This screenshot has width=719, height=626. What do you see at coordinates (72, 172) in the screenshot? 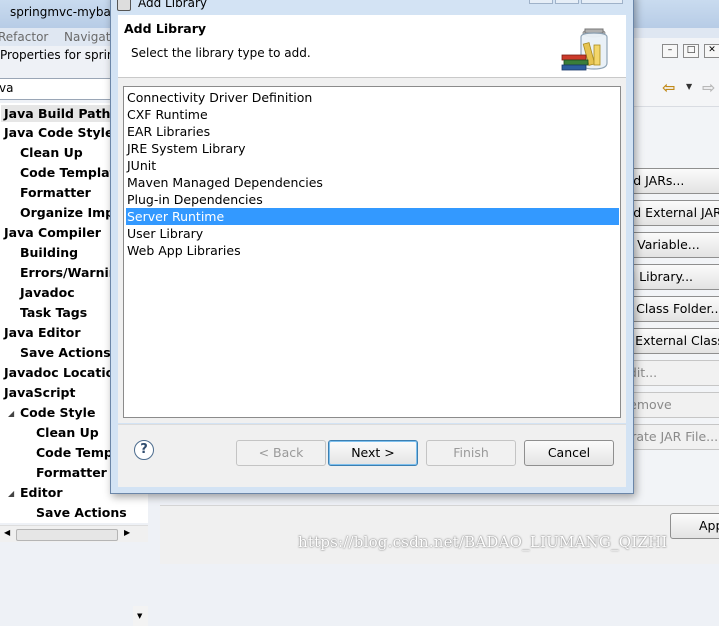
I see `tree-item: Code Template` at bounding box center [72, 172].